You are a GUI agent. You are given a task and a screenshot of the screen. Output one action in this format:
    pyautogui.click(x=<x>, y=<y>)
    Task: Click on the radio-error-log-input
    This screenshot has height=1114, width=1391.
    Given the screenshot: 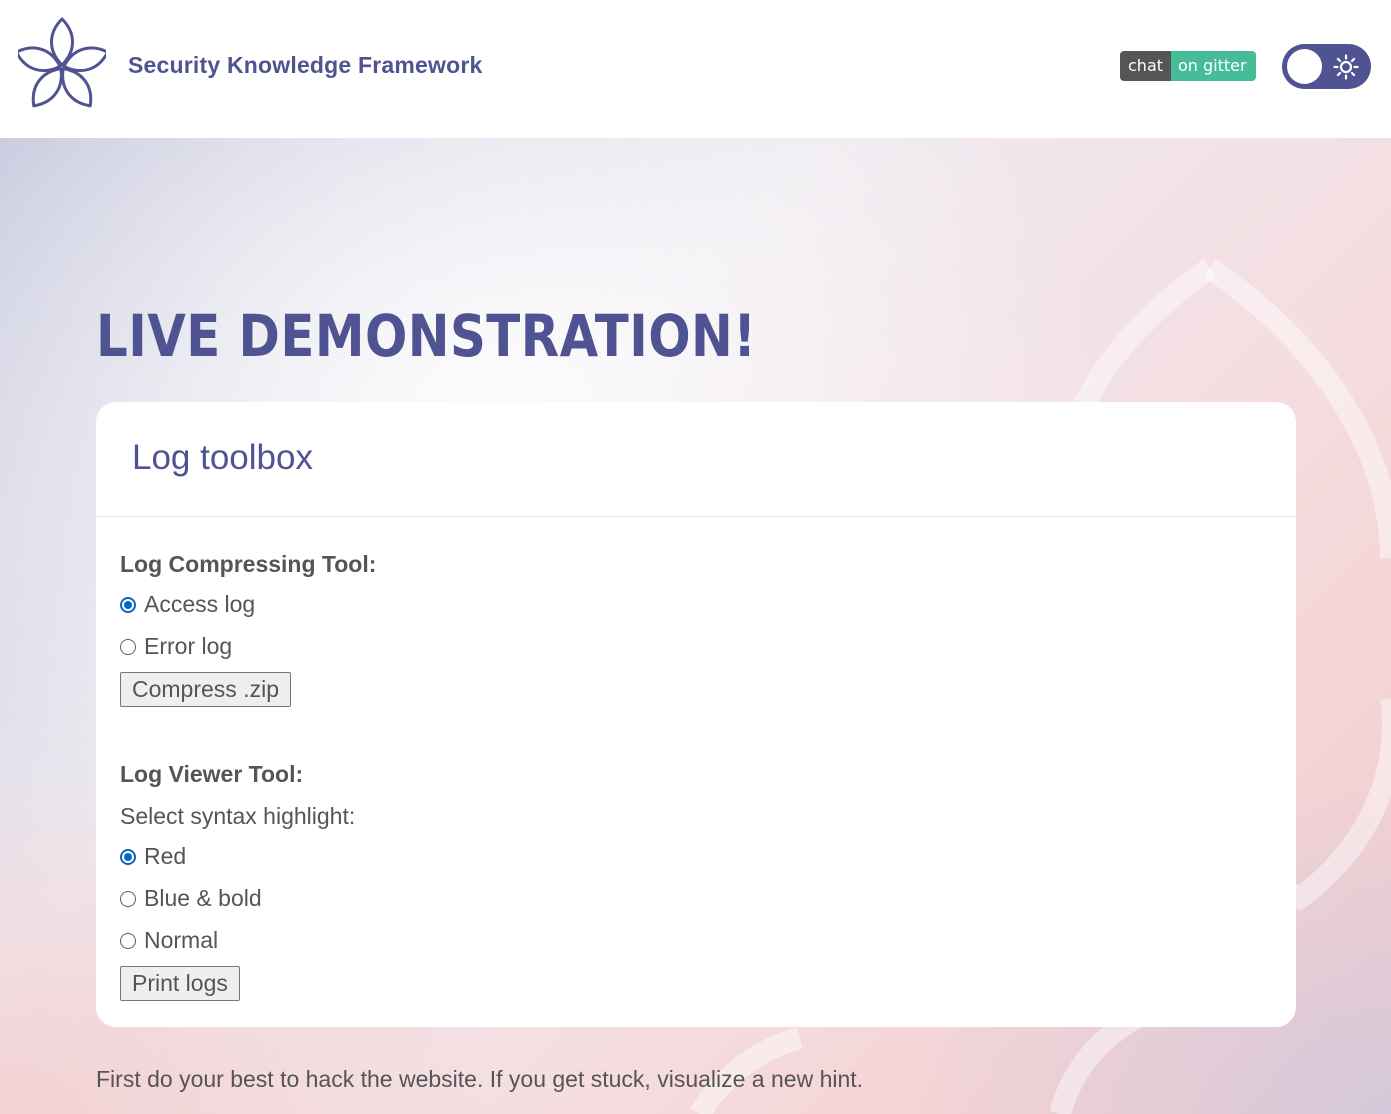 What is the action you would take?
    pyautogui.click(x=128, y=646)
    